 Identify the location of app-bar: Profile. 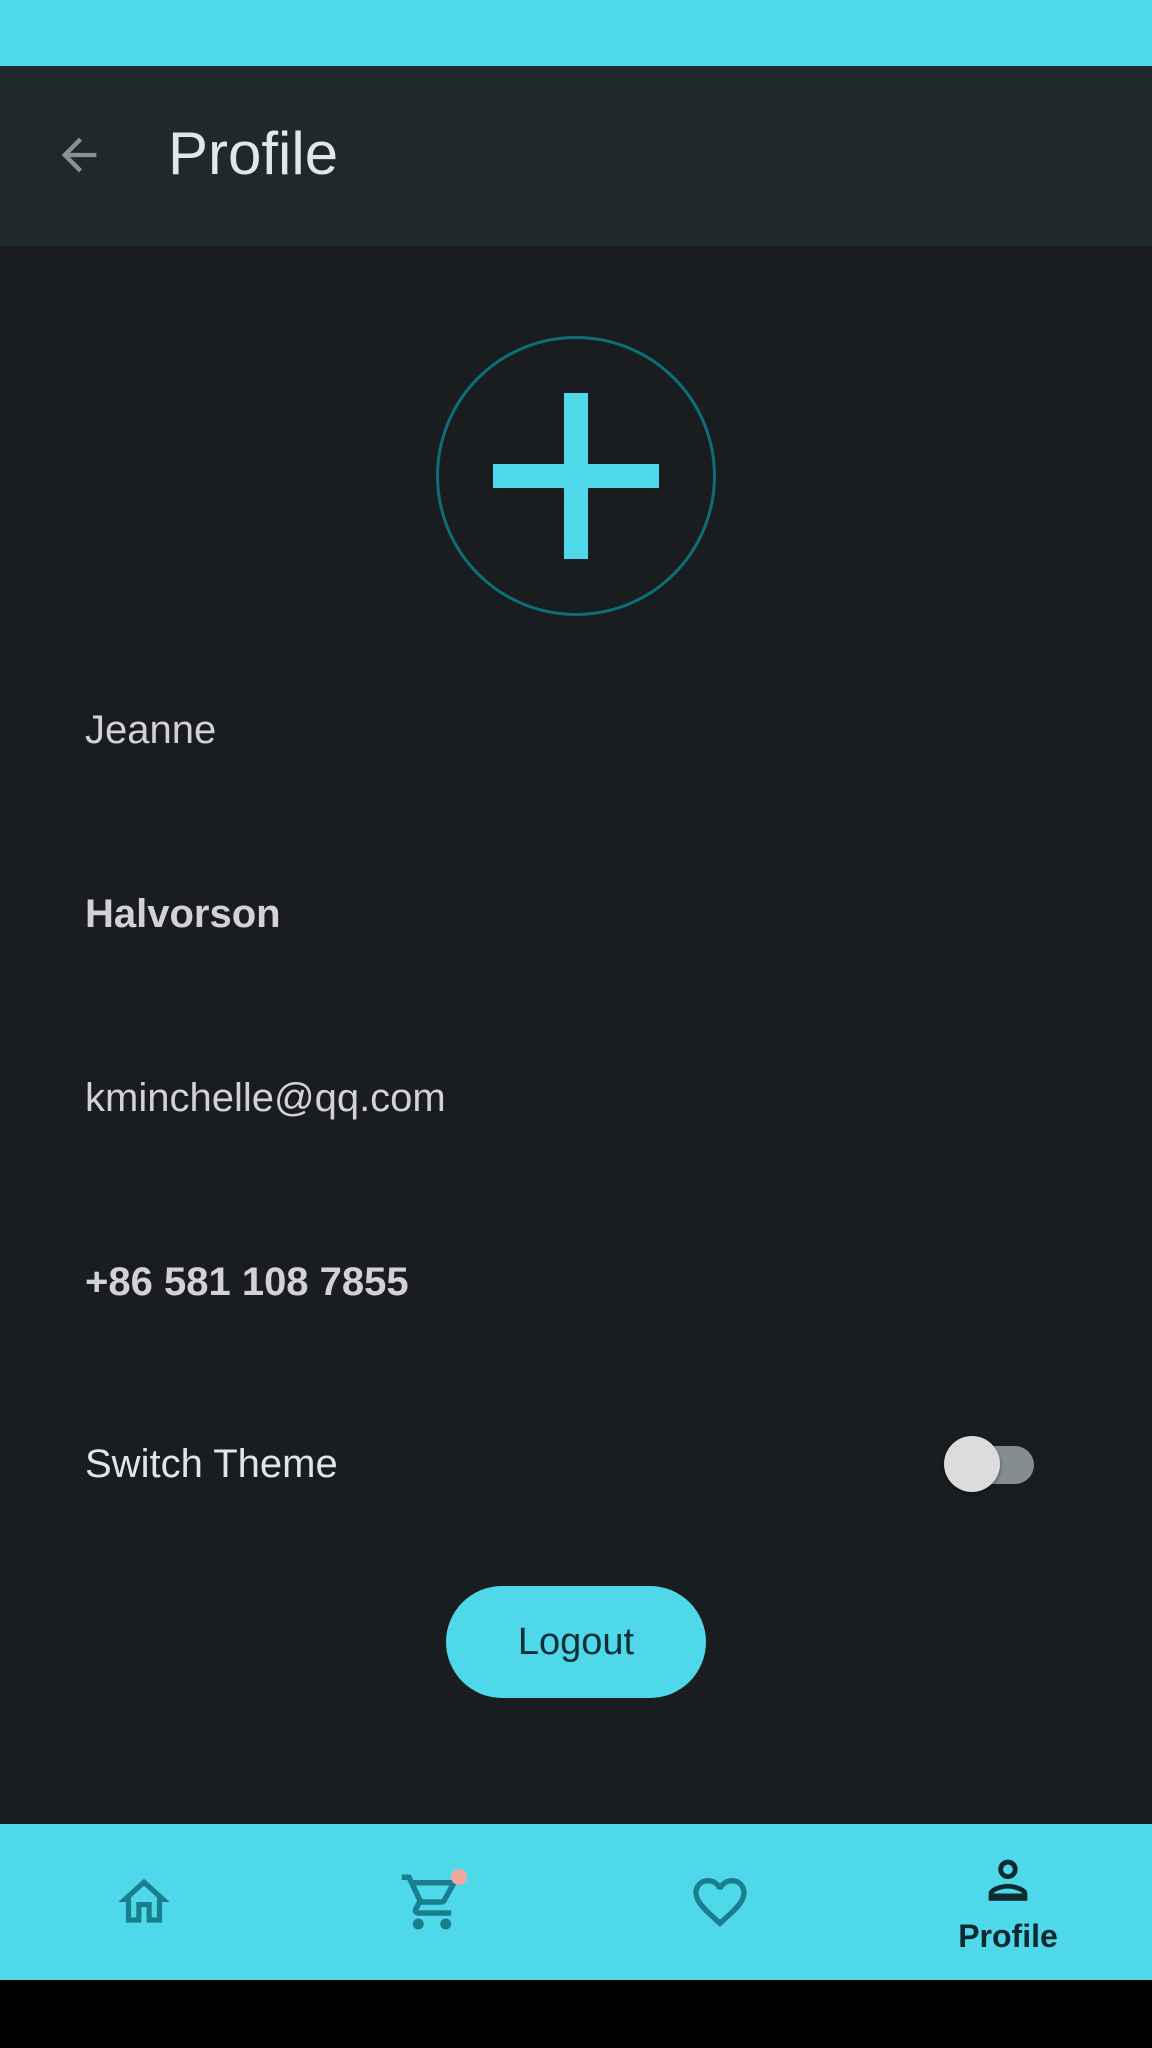
(576, 156).